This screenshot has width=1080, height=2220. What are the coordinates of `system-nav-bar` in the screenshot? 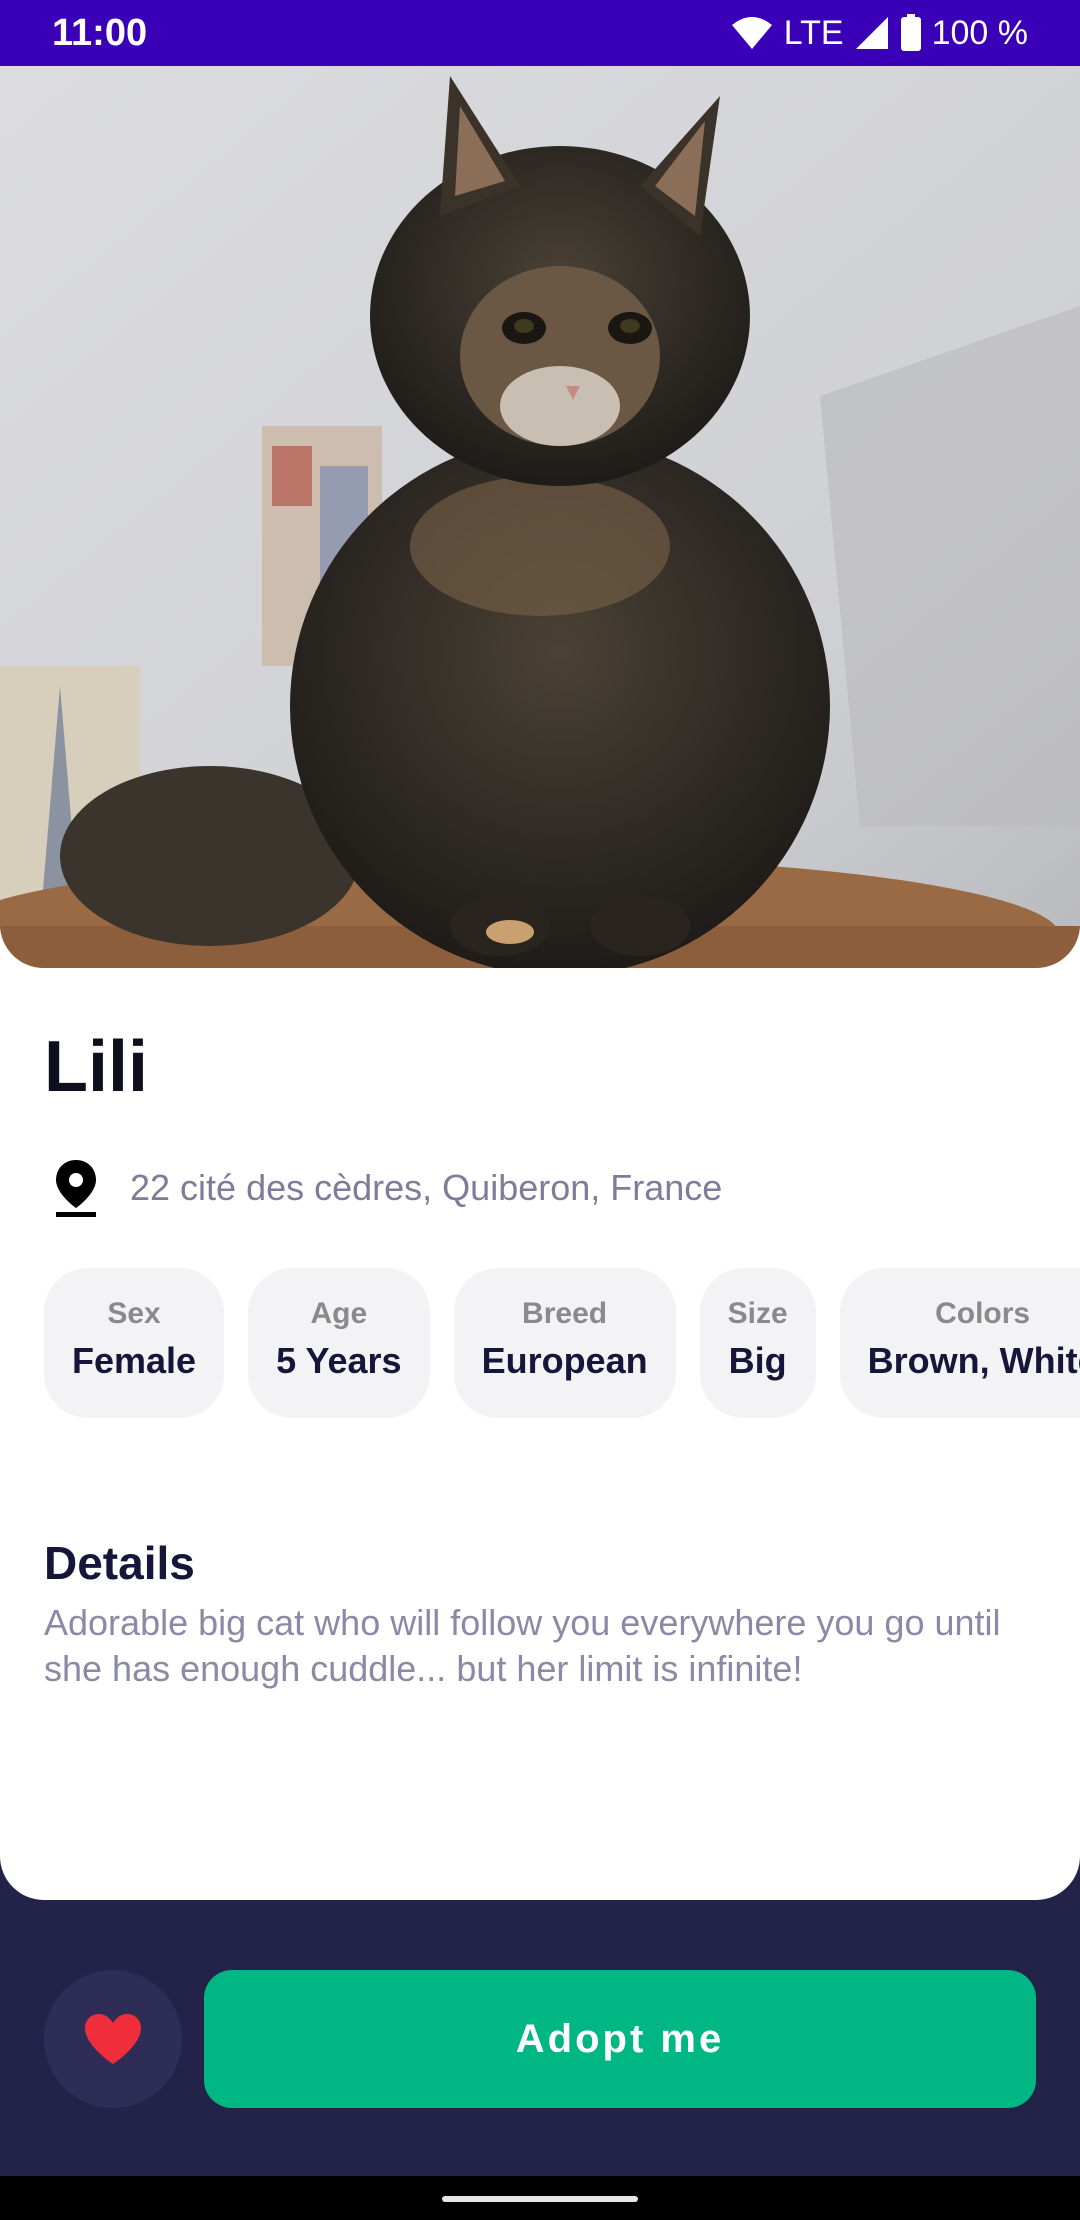 It's located at (540, 2198).